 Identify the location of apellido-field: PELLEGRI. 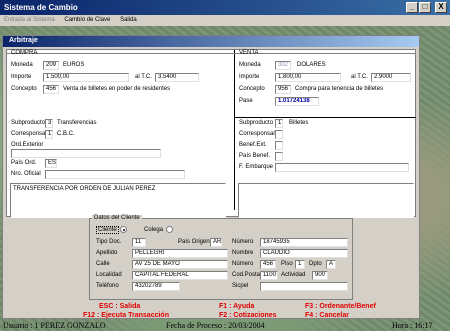
(180, 253).